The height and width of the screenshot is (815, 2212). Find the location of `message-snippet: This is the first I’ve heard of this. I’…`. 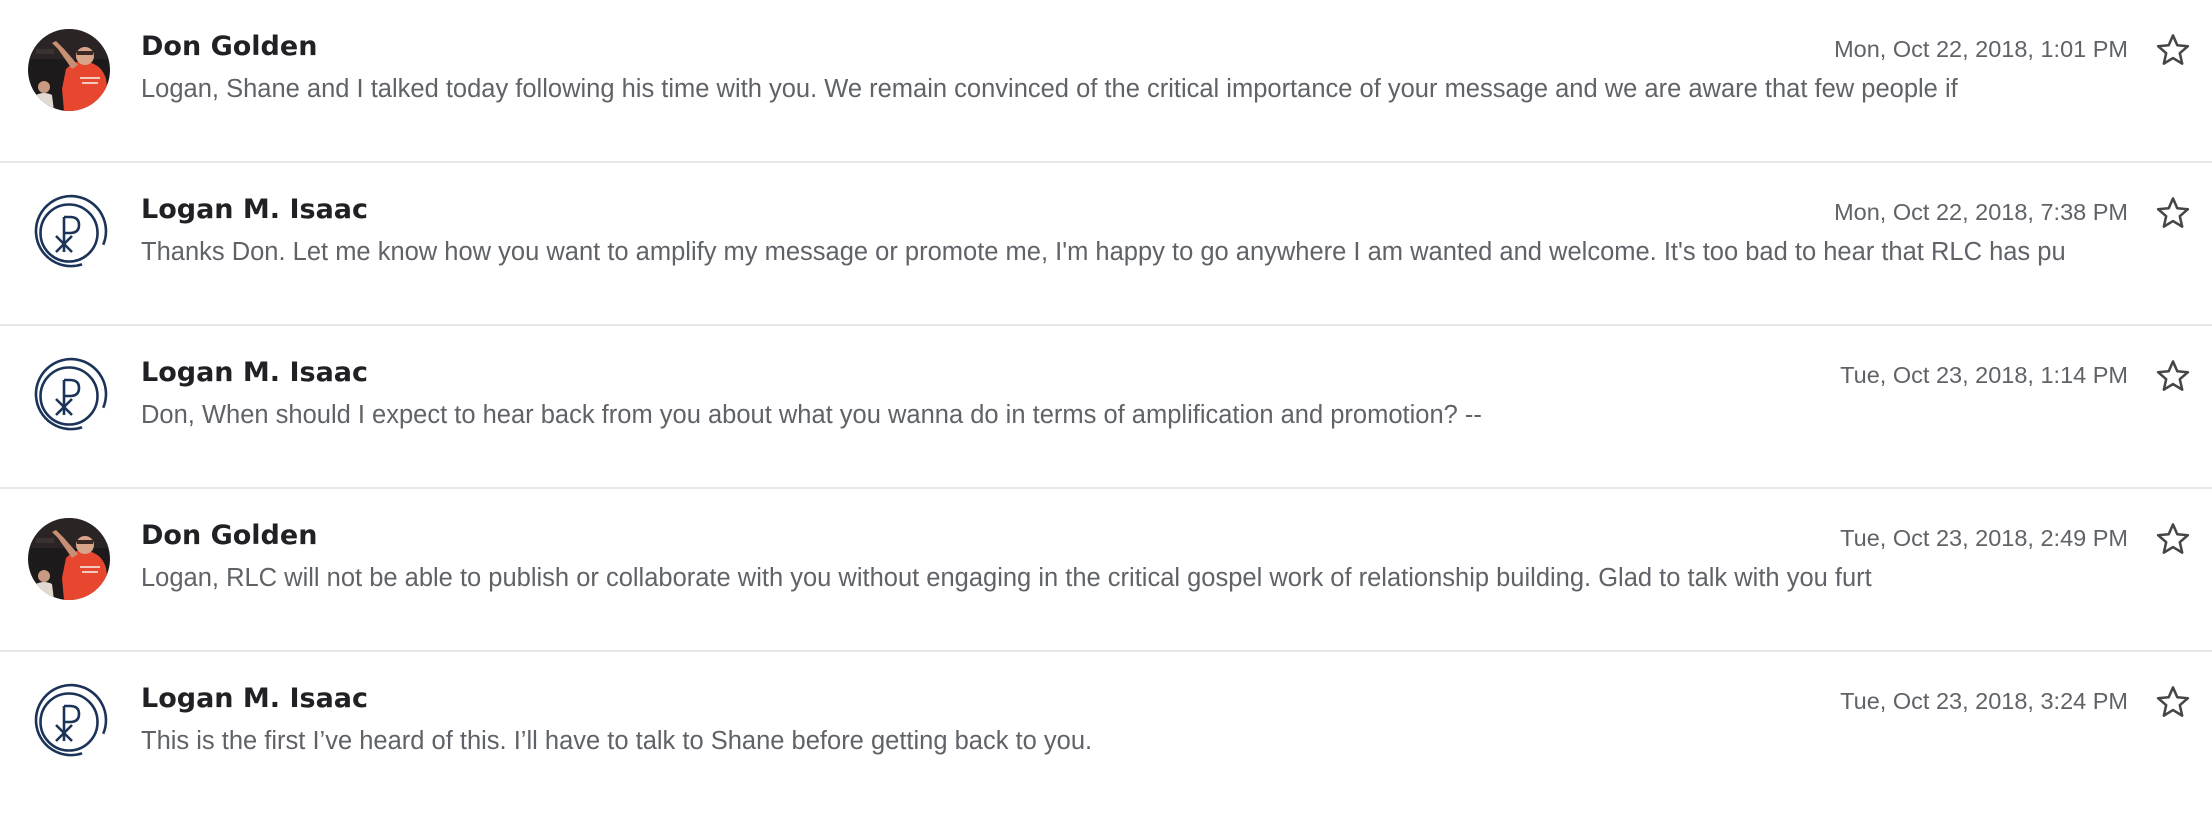

message-snippet: This is the first I’ve heard of this. I’… is located at coordinates (617, 741).